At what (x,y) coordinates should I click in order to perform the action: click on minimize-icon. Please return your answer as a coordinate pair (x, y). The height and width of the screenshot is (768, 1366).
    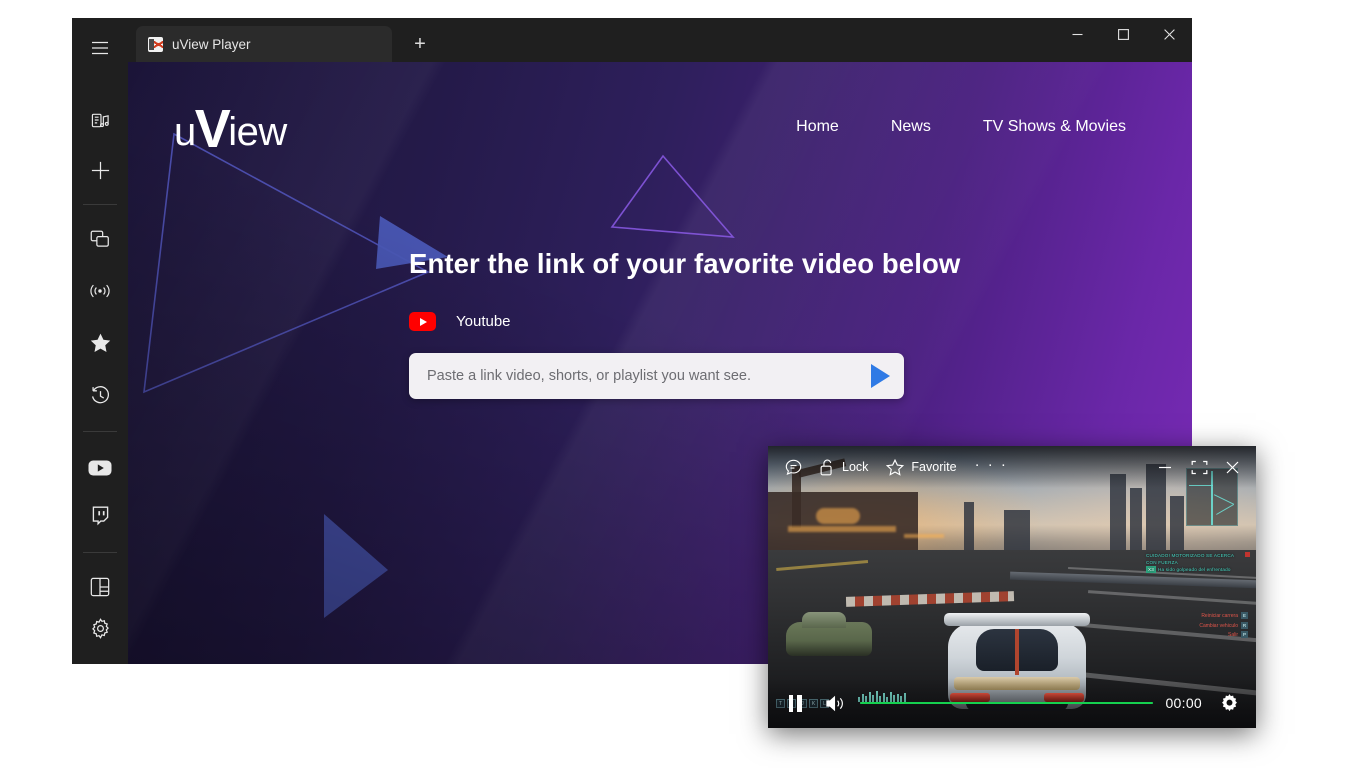
    Looking at the image, I should click on (1165, 467).